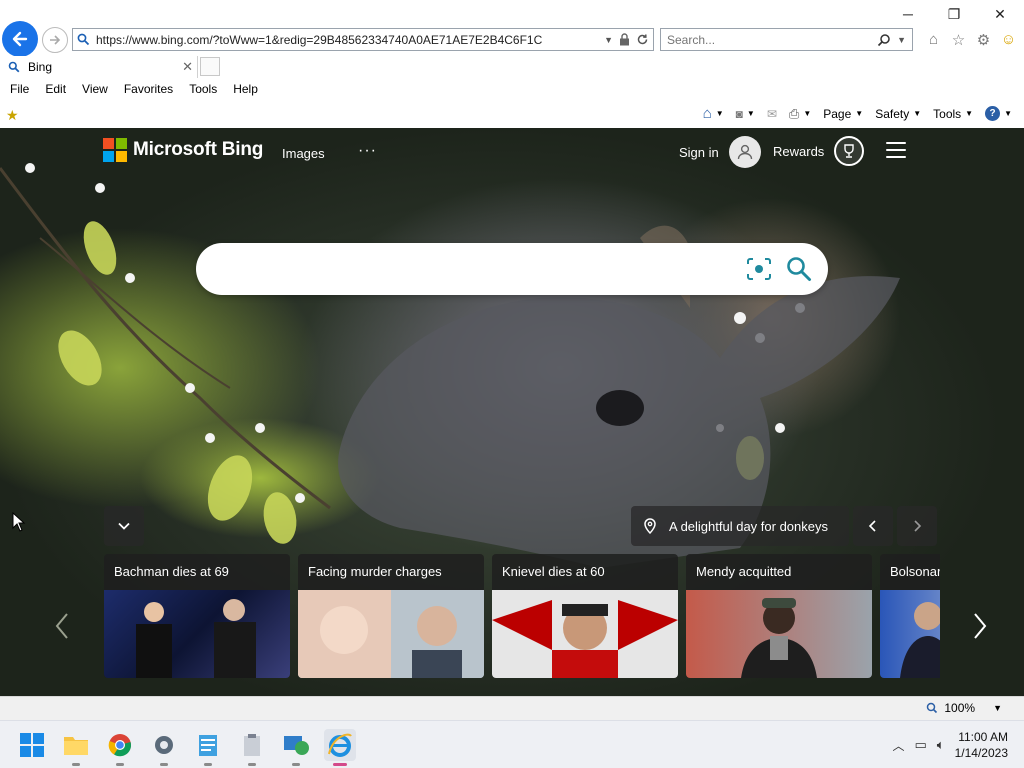 This screenshot has height=768, width=1024. I want to click on close-tab-icon: ✕, so click(187, 67).